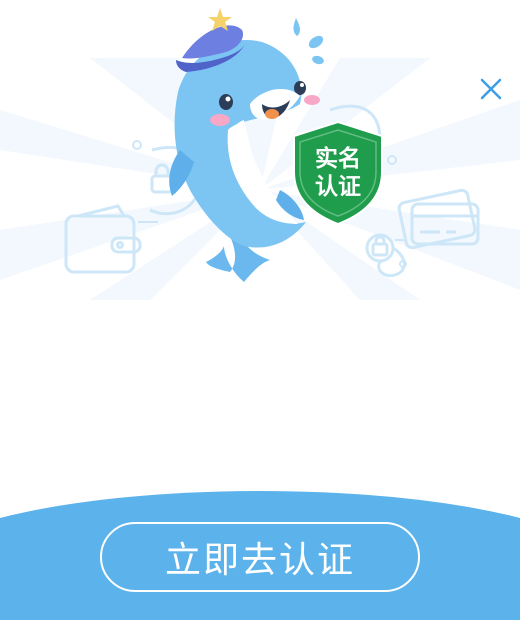  Describe the element at coordinates (260, 557) in the screenshot. I see `verify-now-button: 立即去认证` at that location.